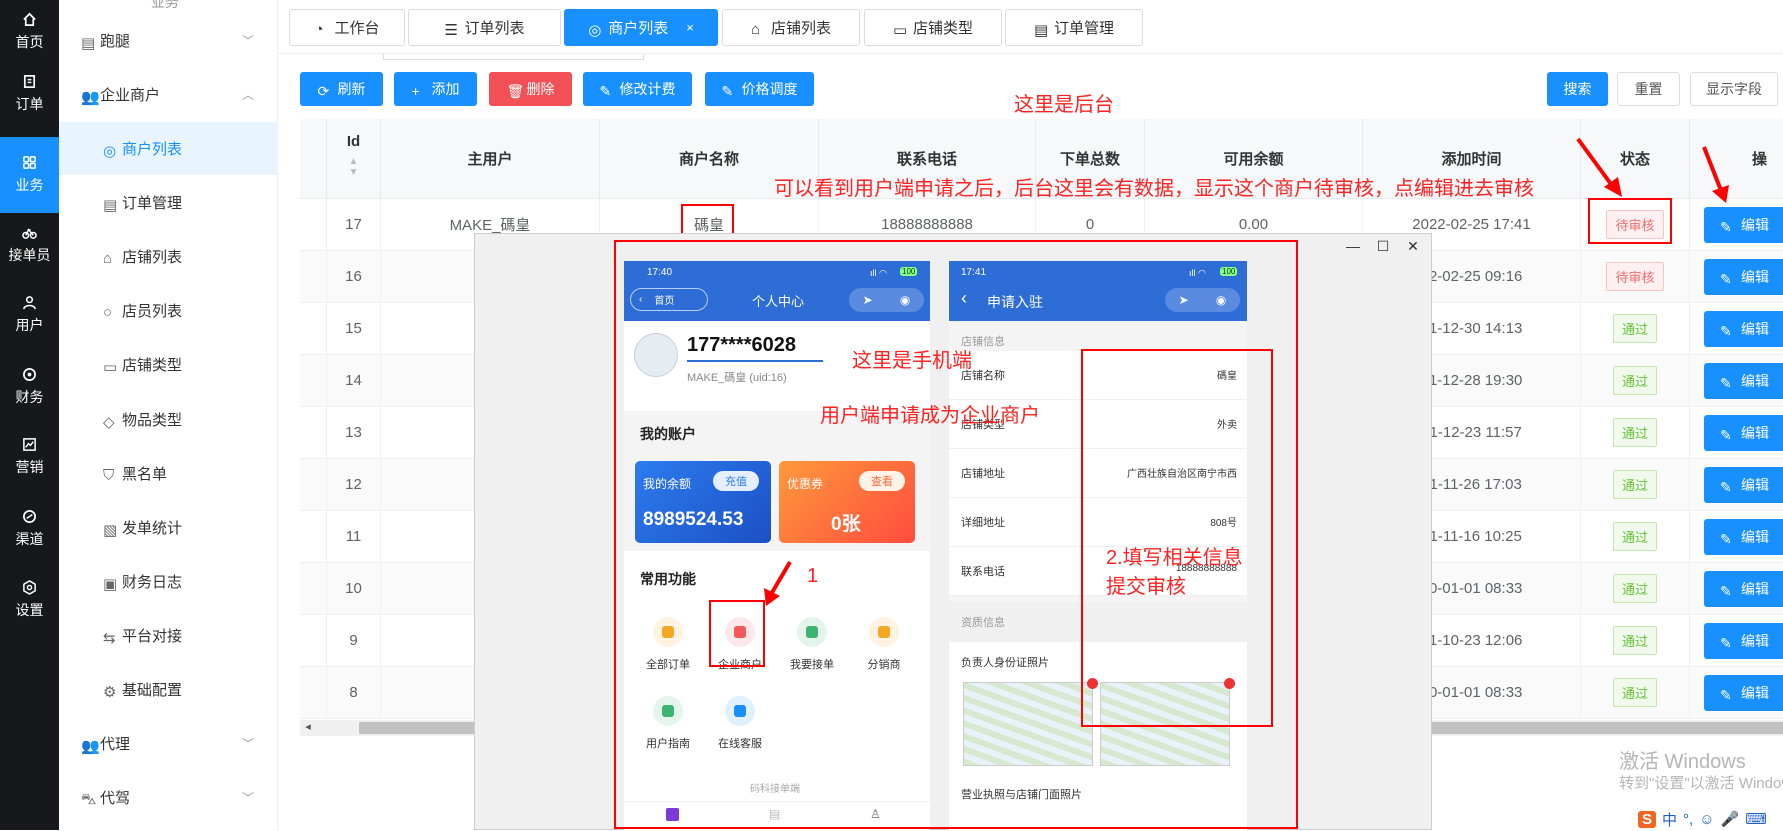 The width and height of the screenshot is (1783, 831). Describe the element at coordinates (29, 529) in the screenshot. I see `rail-item-channel: 渠道` at that location.